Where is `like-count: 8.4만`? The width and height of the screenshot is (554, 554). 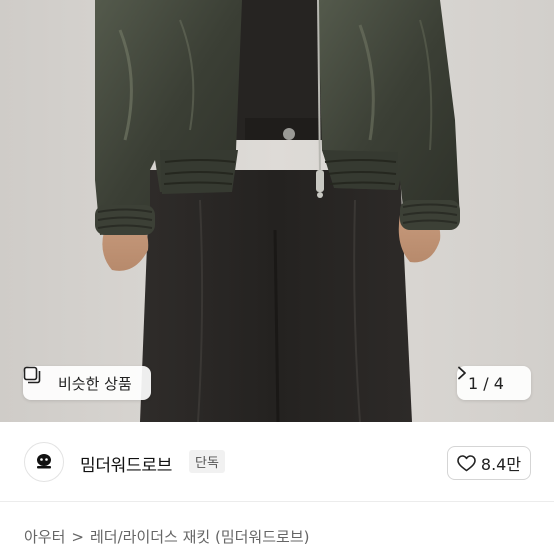
like-count: 8.4만 is located at coordinates (501, 464).